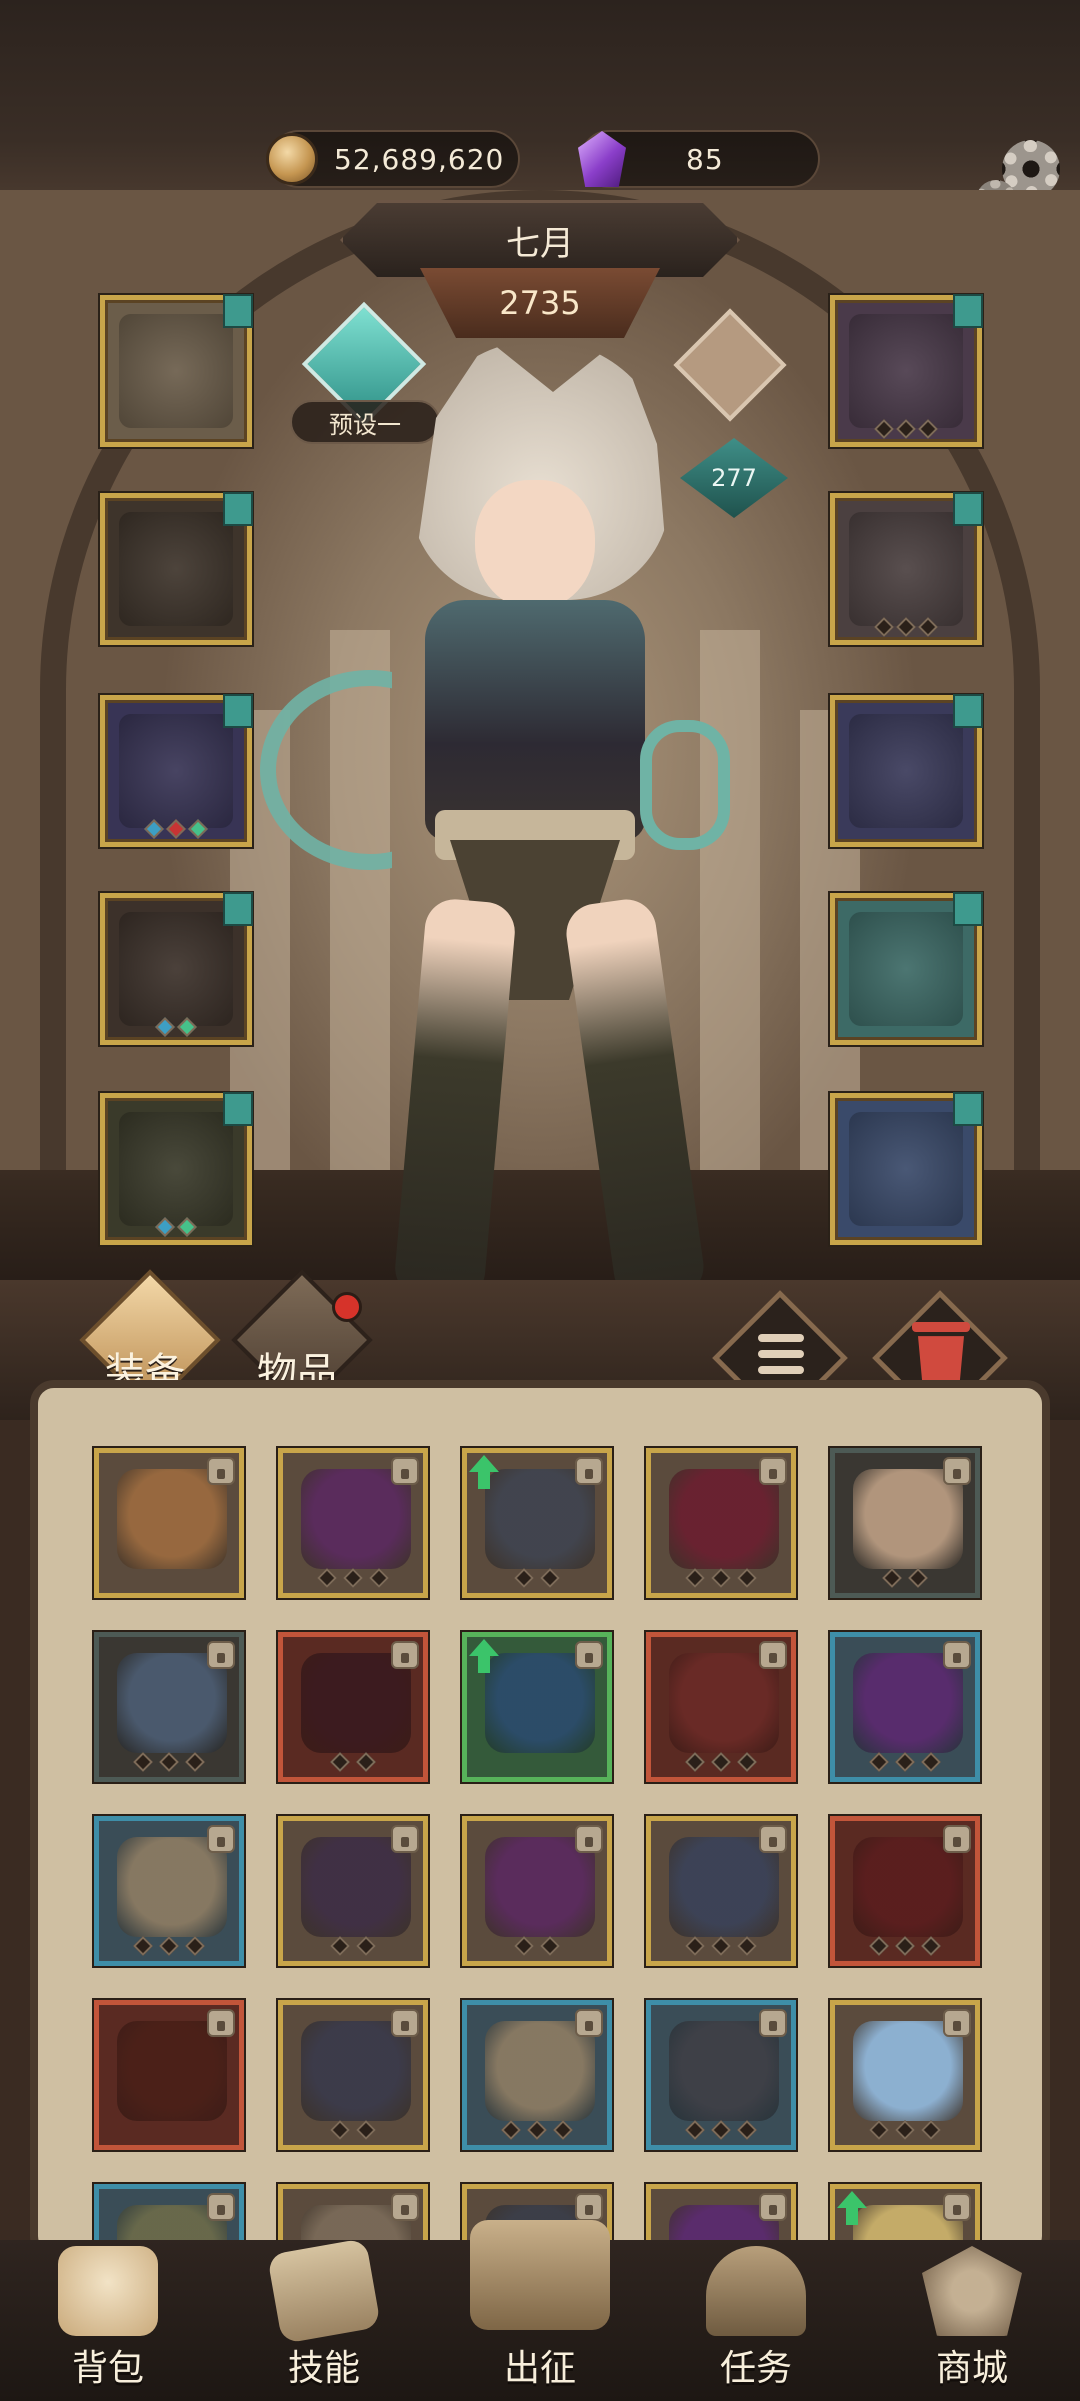 The image size is (1080, 2401). I want to click on nav-bag: 背包, so click(108, 2320).